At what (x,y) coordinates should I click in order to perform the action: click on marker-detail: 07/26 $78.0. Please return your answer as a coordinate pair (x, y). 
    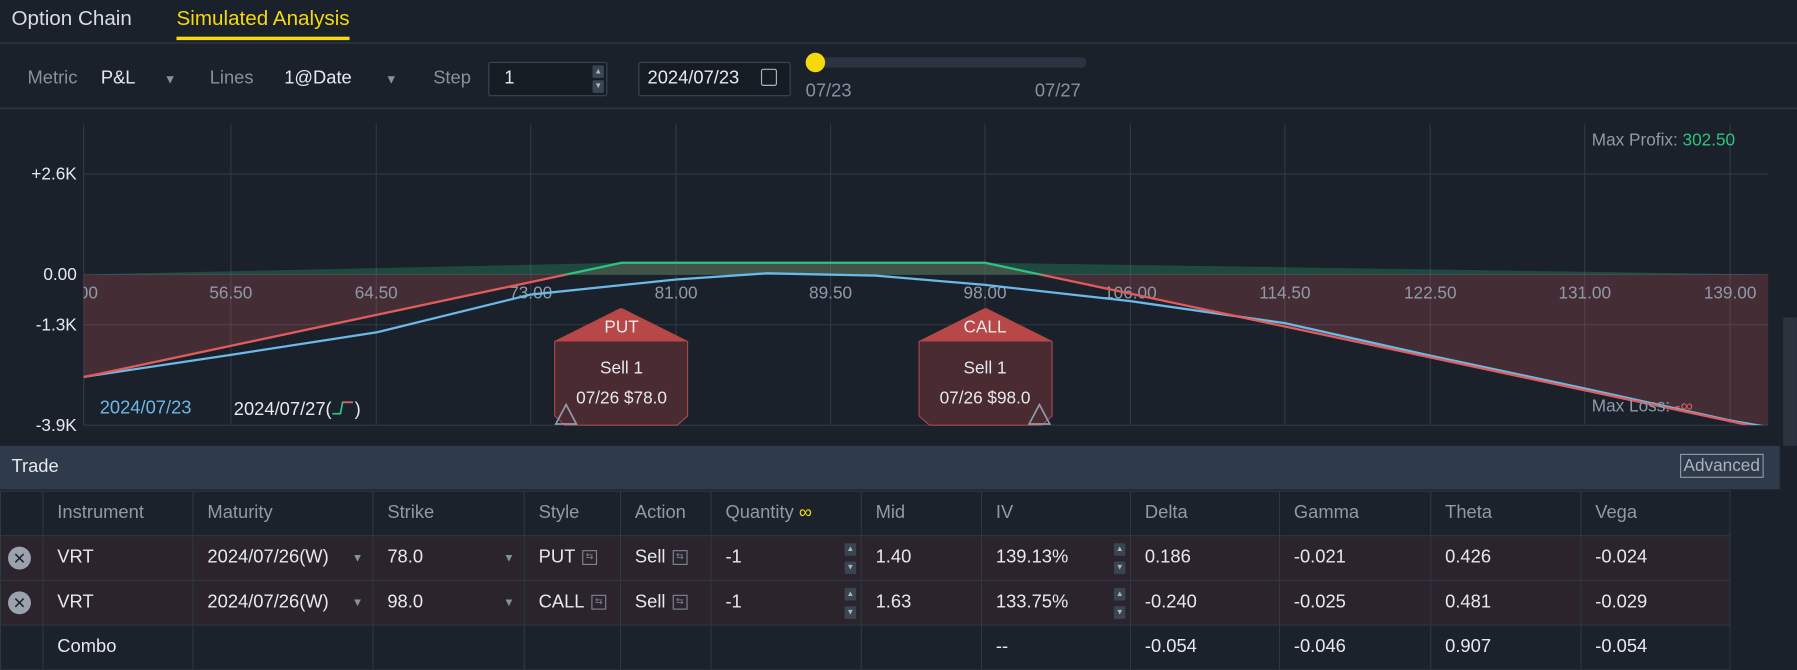
    Looking at the image, I should click on (621, 398).